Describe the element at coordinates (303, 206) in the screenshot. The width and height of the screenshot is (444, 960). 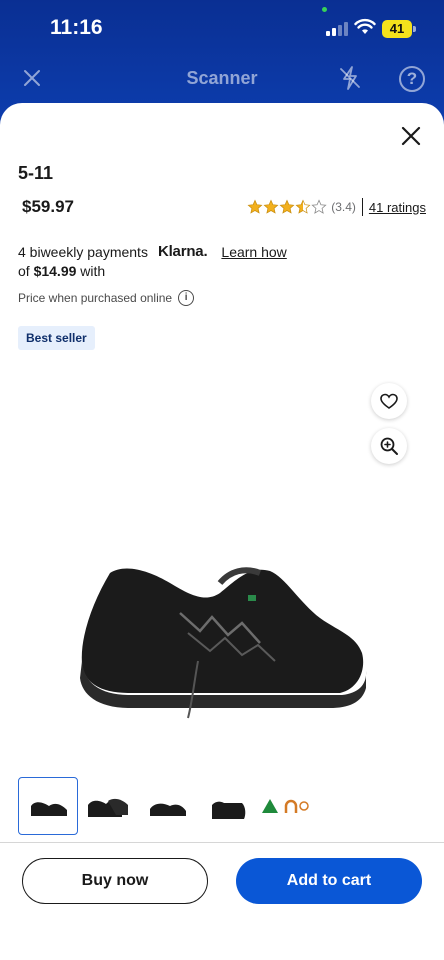
I see `star-half-icon` at that location.